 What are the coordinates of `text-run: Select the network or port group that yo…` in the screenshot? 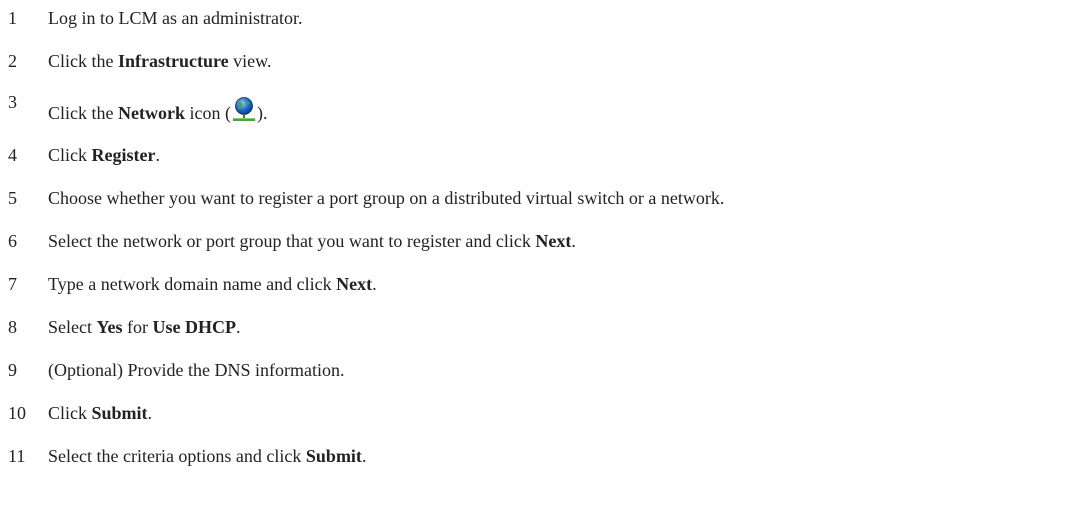 It's located at (292, 241).